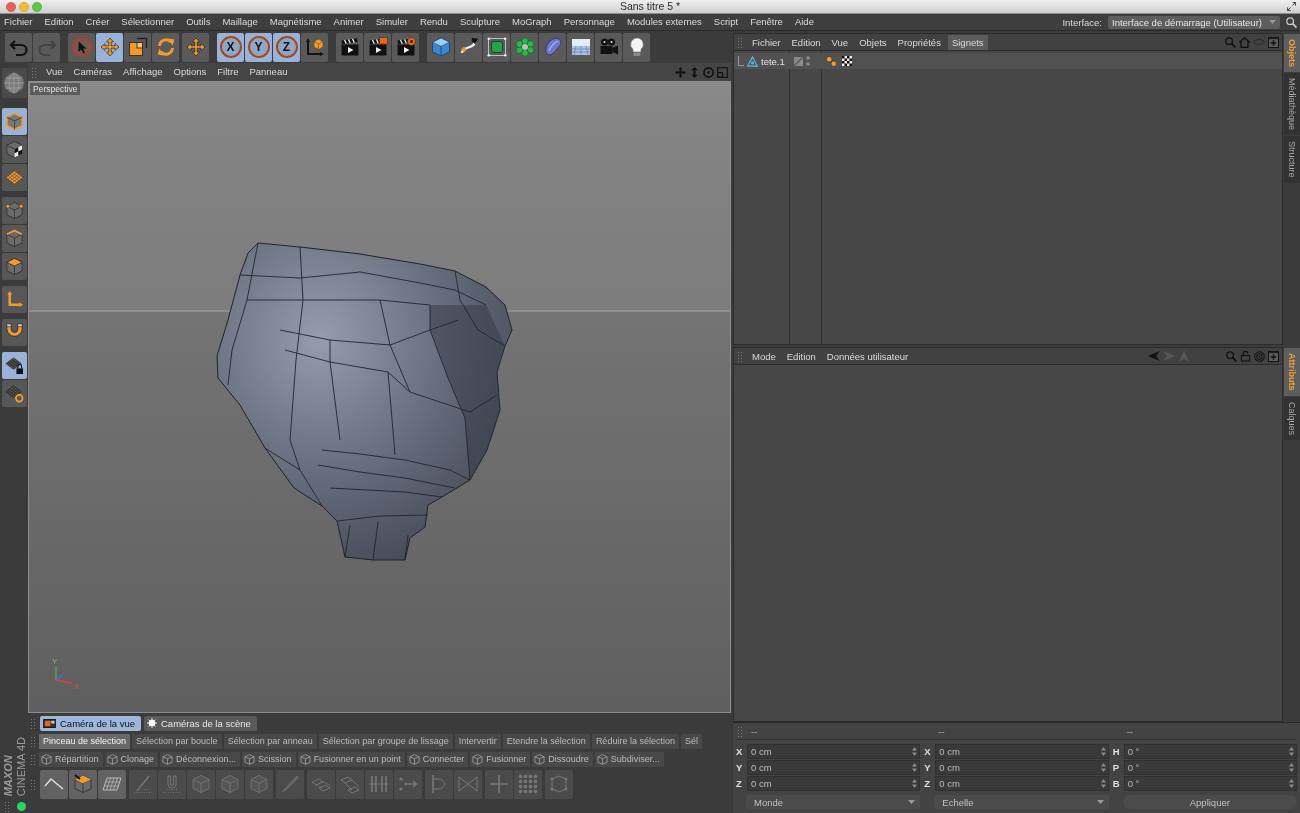 The width and height of the screenshot is (1300, 813). I want to click on render-picture-button, so click(377, 47).